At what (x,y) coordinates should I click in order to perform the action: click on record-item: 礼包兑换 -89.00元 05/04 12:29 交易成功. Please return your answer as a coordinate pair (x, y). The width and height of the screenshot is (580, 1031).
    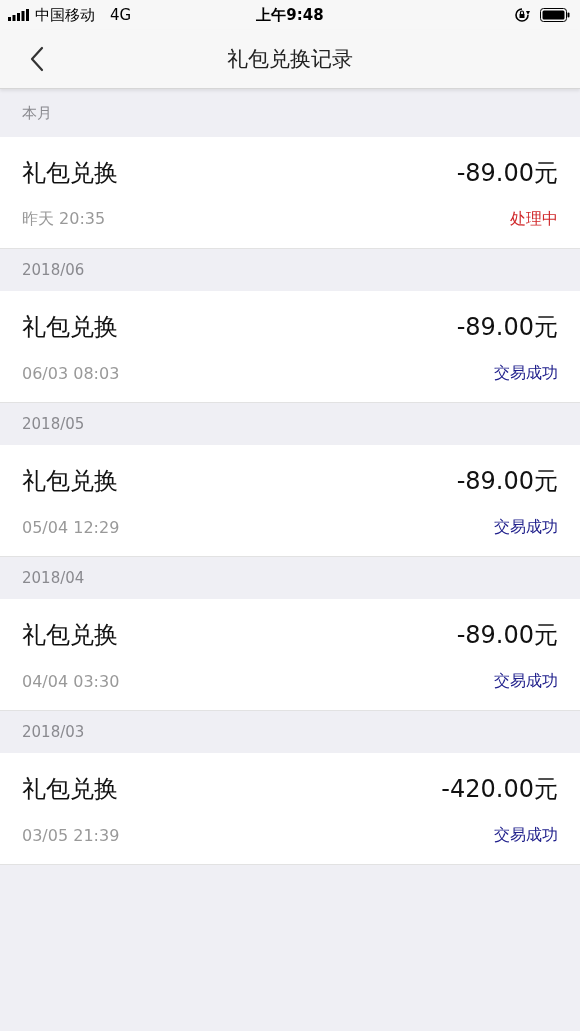
    Looking at the image, I should click on (290, 501).